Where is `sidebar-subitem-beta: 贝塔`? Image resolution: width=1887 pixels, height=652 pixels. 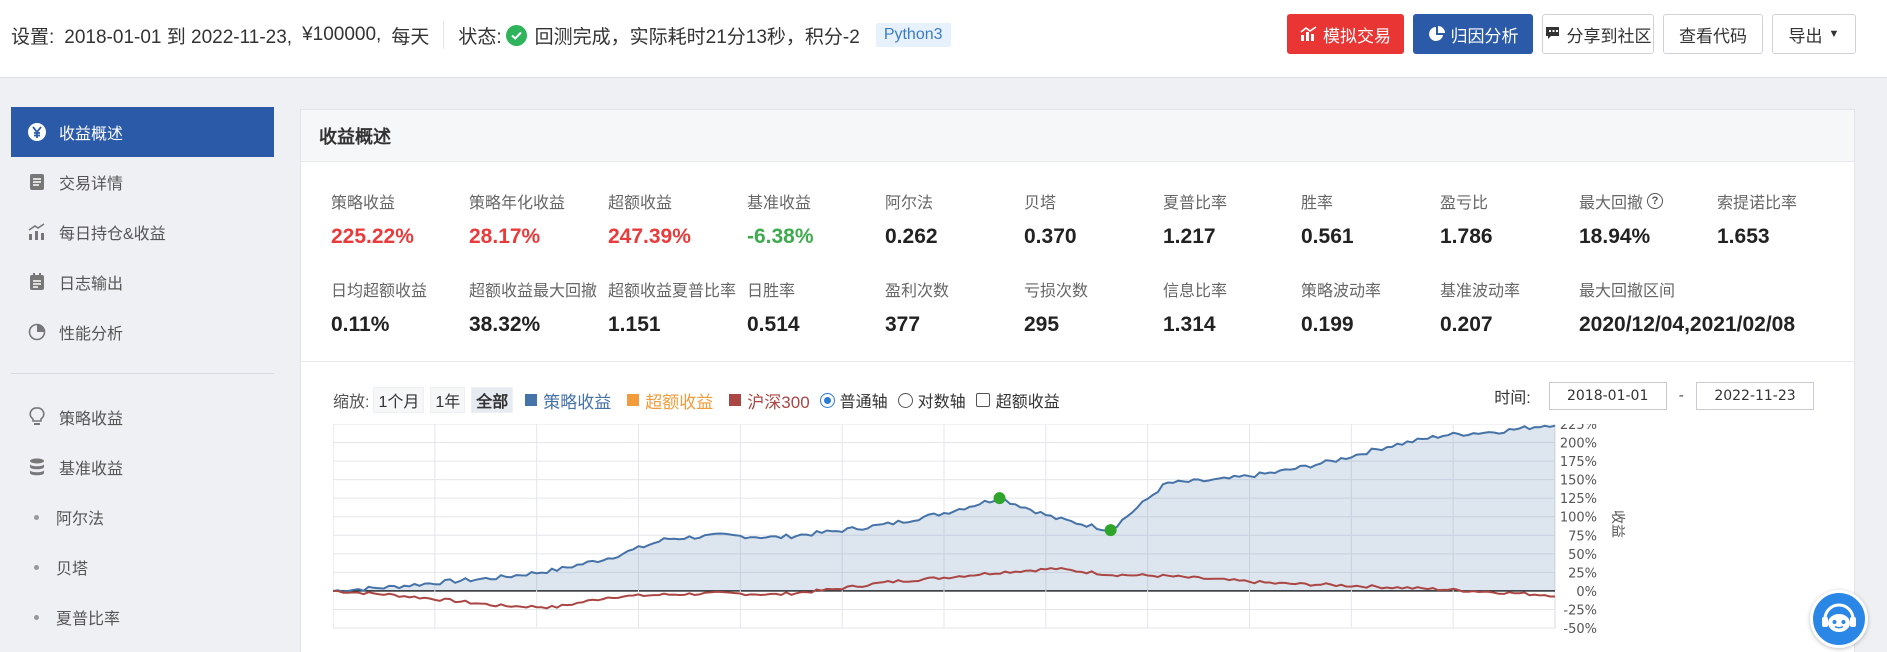 sidebar-subitem-beta: 贝塔 is located at coordinates (142, 567).